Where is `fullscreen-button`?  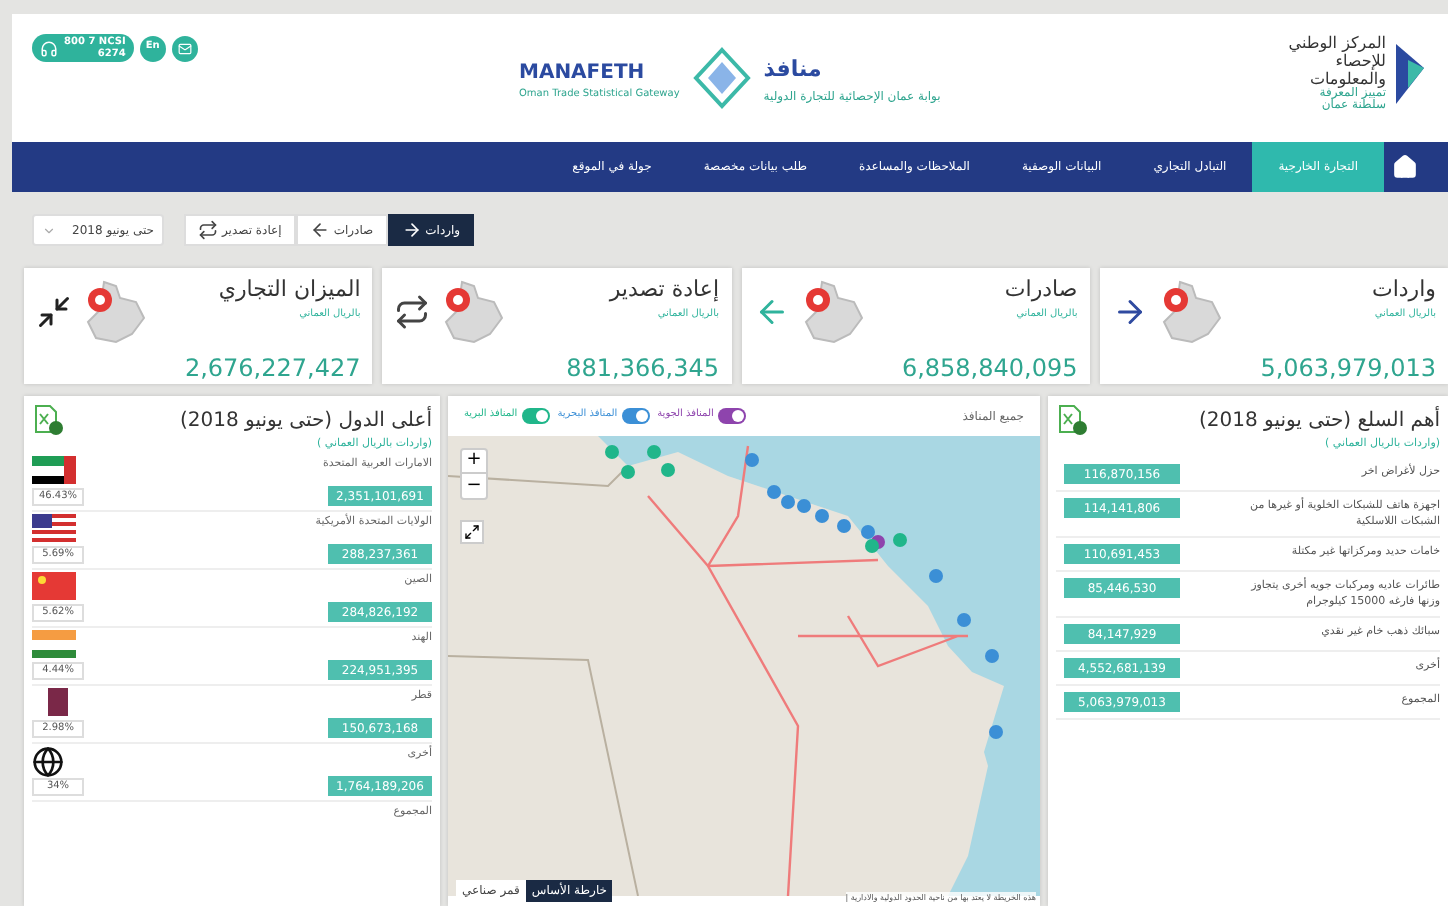 fullscreen-button is located at coordinates (472, 532).